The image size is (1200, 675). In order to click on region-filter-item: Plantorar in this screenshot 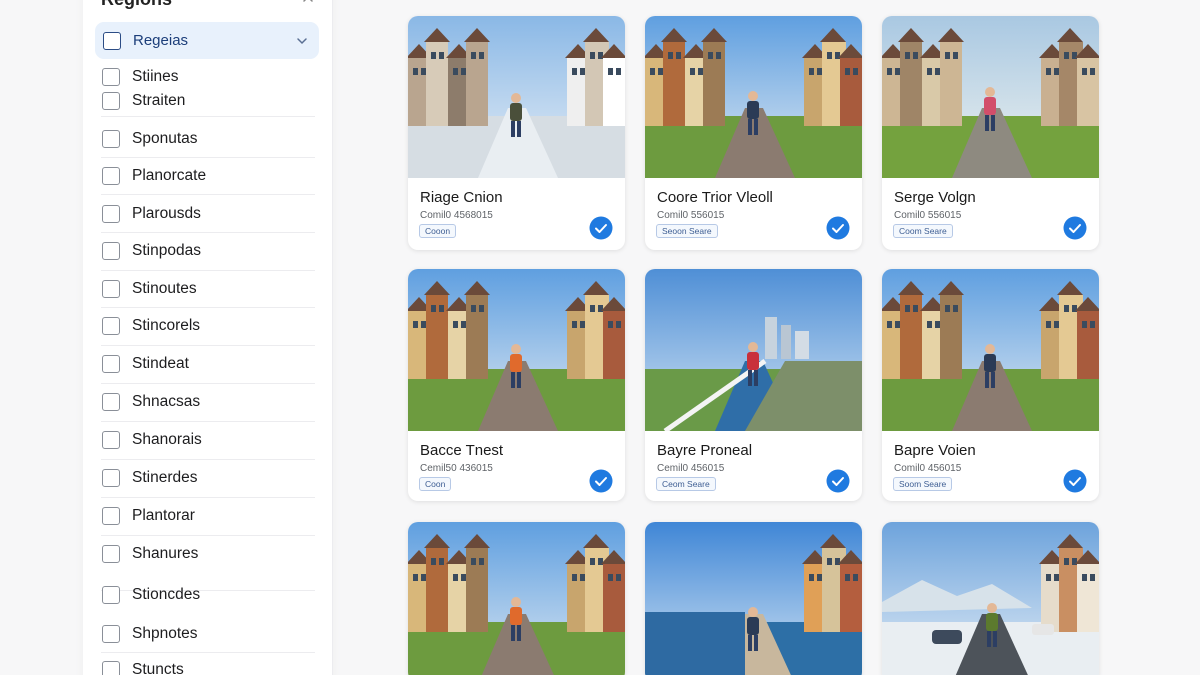, I will do `click(208, 516)`.